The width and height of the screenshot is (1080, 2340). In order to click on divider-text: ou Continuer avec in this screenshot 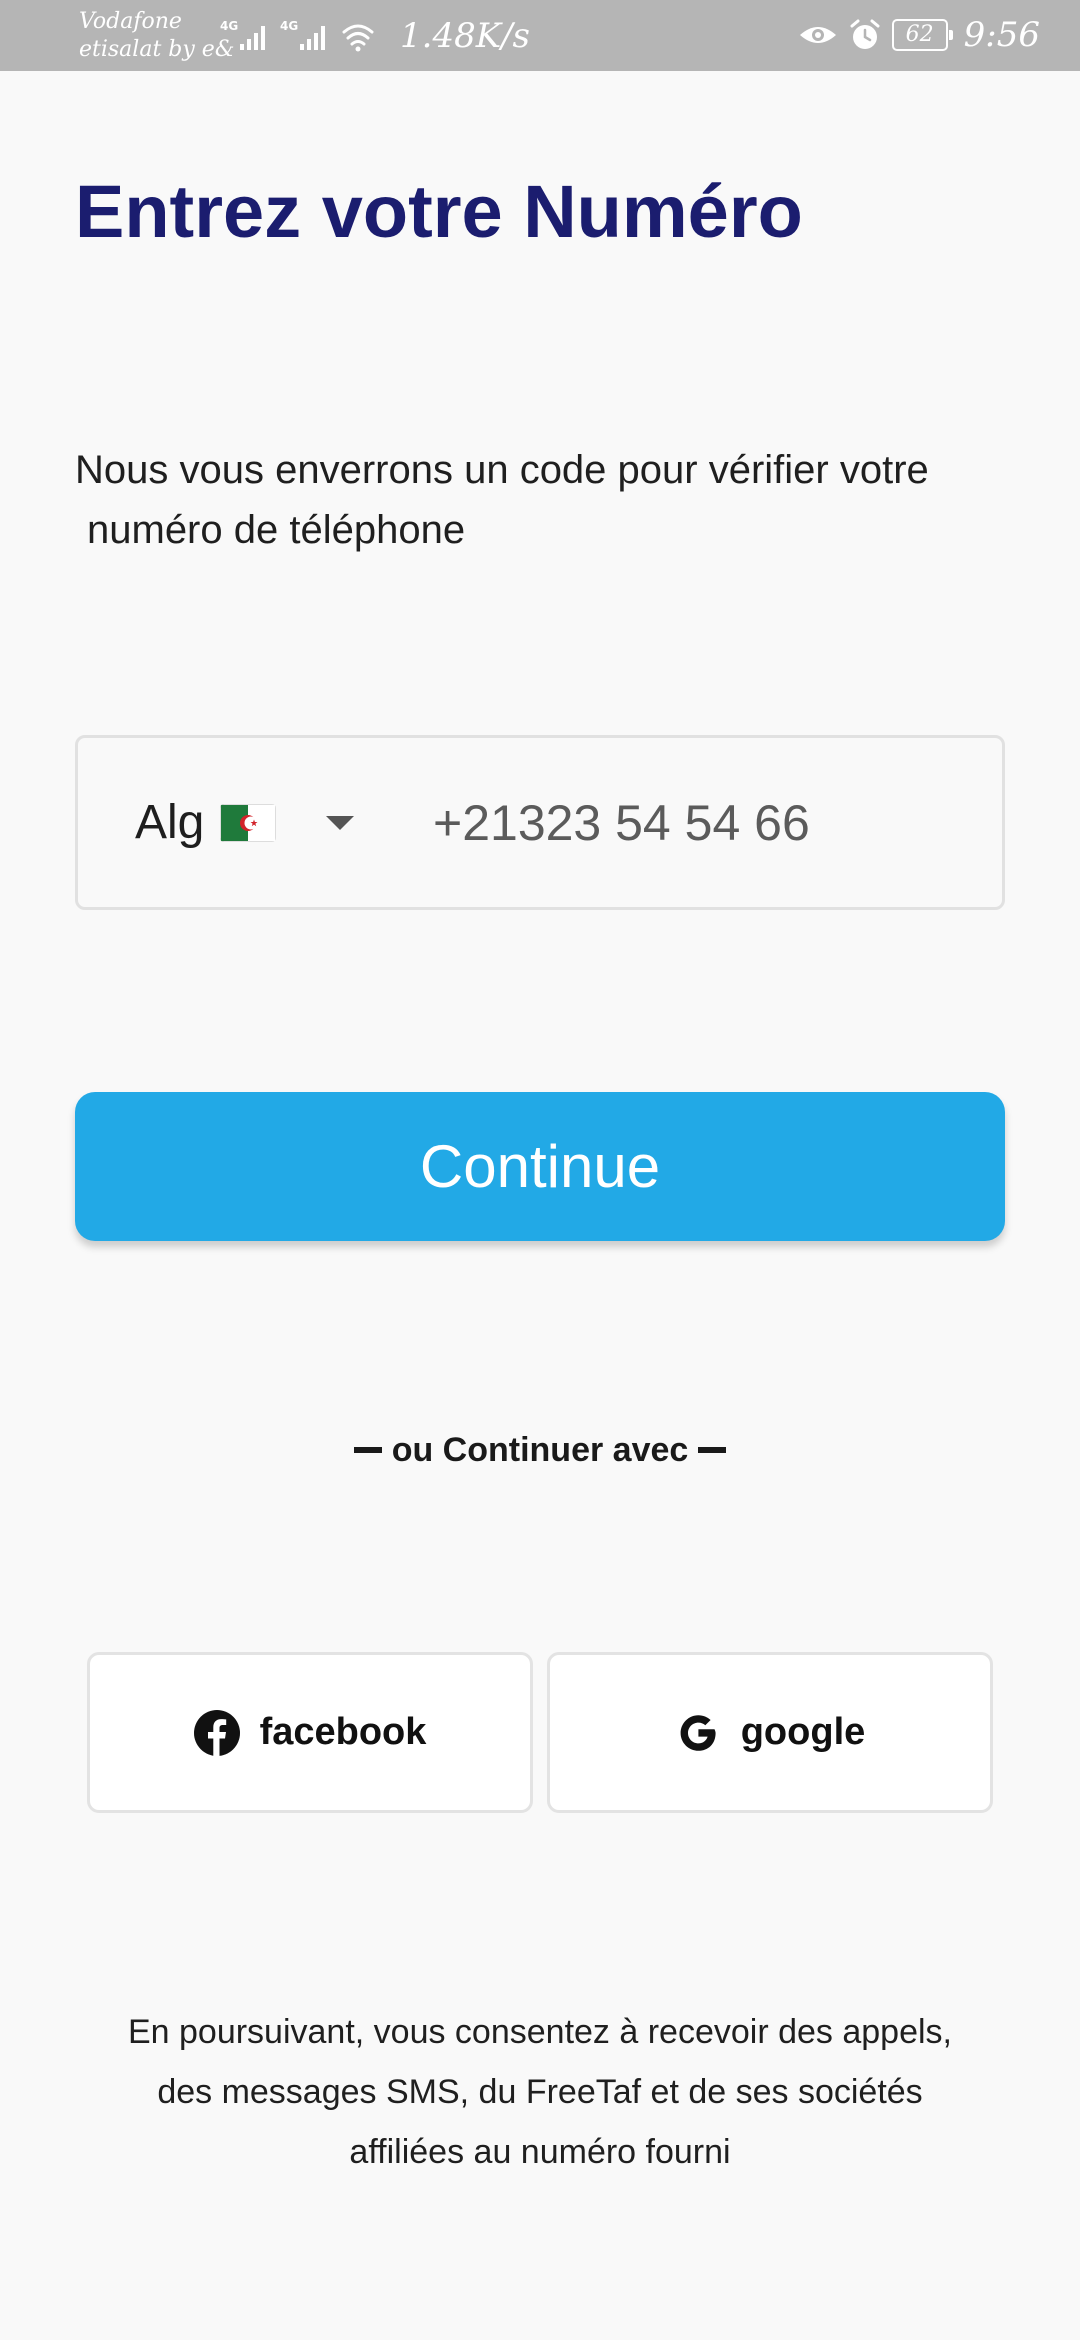, I will do `click(540, 1449)`.